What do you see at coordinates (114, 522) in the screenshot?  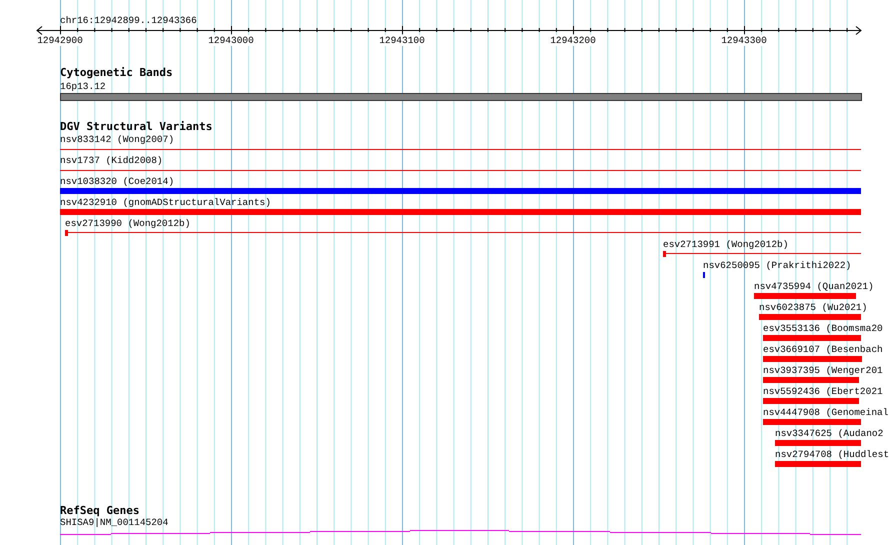 I see `gene-label: SHISA9|NM_001145204` at bounding box center [114, 522].